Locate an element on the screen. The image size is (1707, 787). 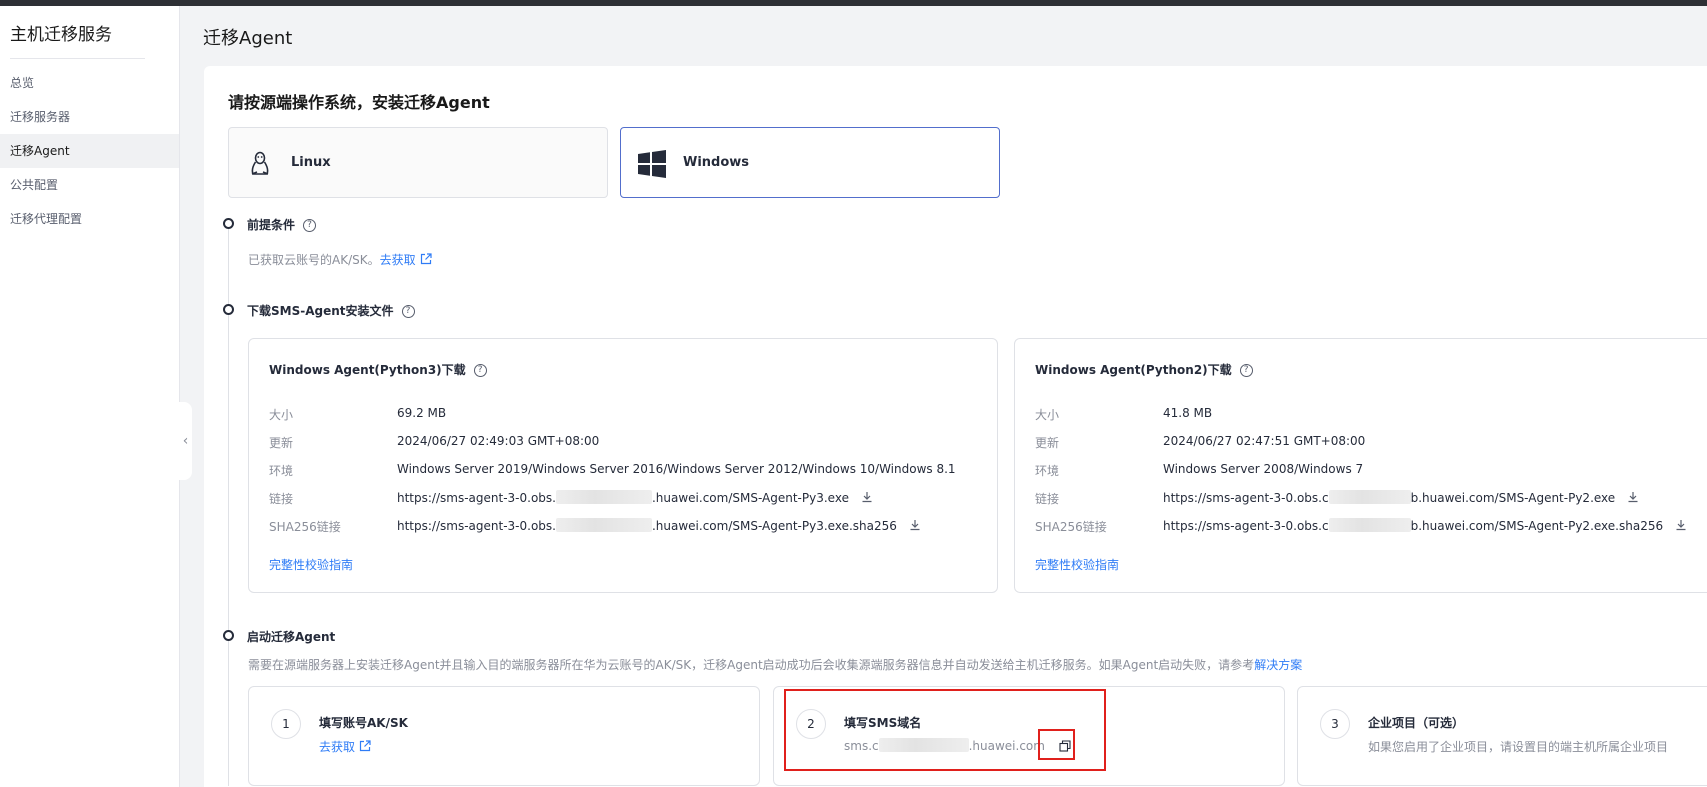
os-tab-label: Windows is located at coordinates (716, 162).